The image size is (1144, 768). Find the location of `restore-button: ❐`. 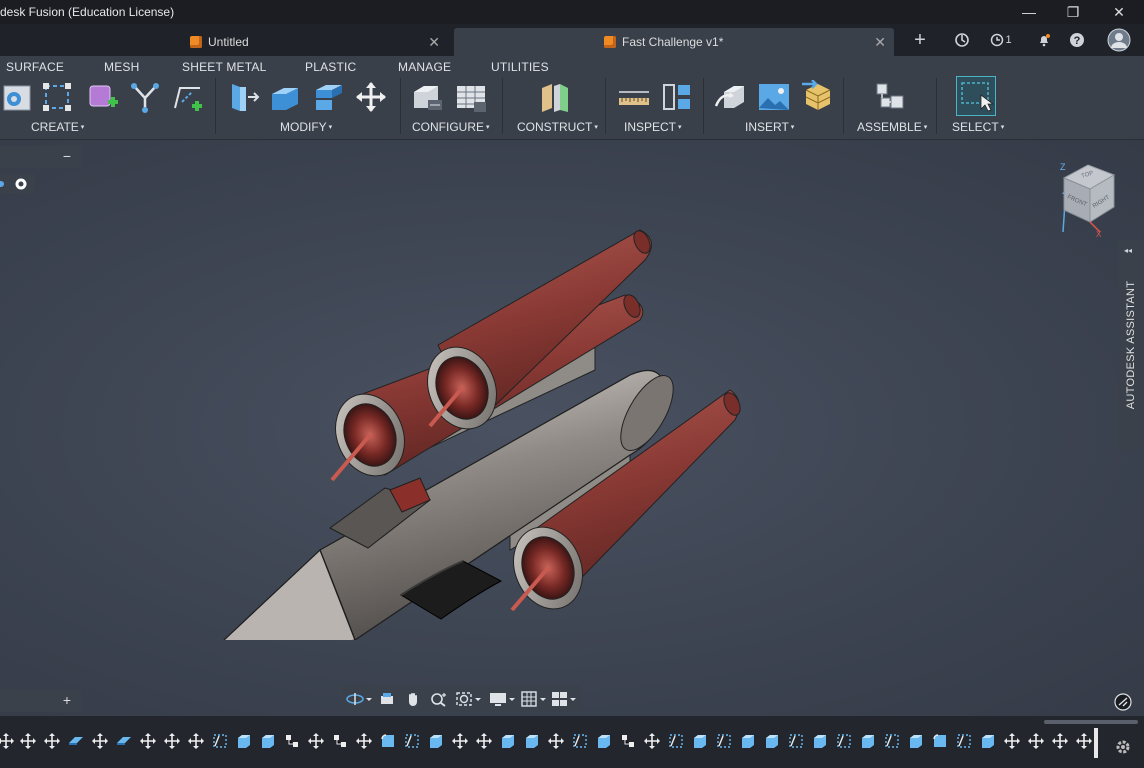

restore-button: ❐ is located at coordinates (1073, 12).